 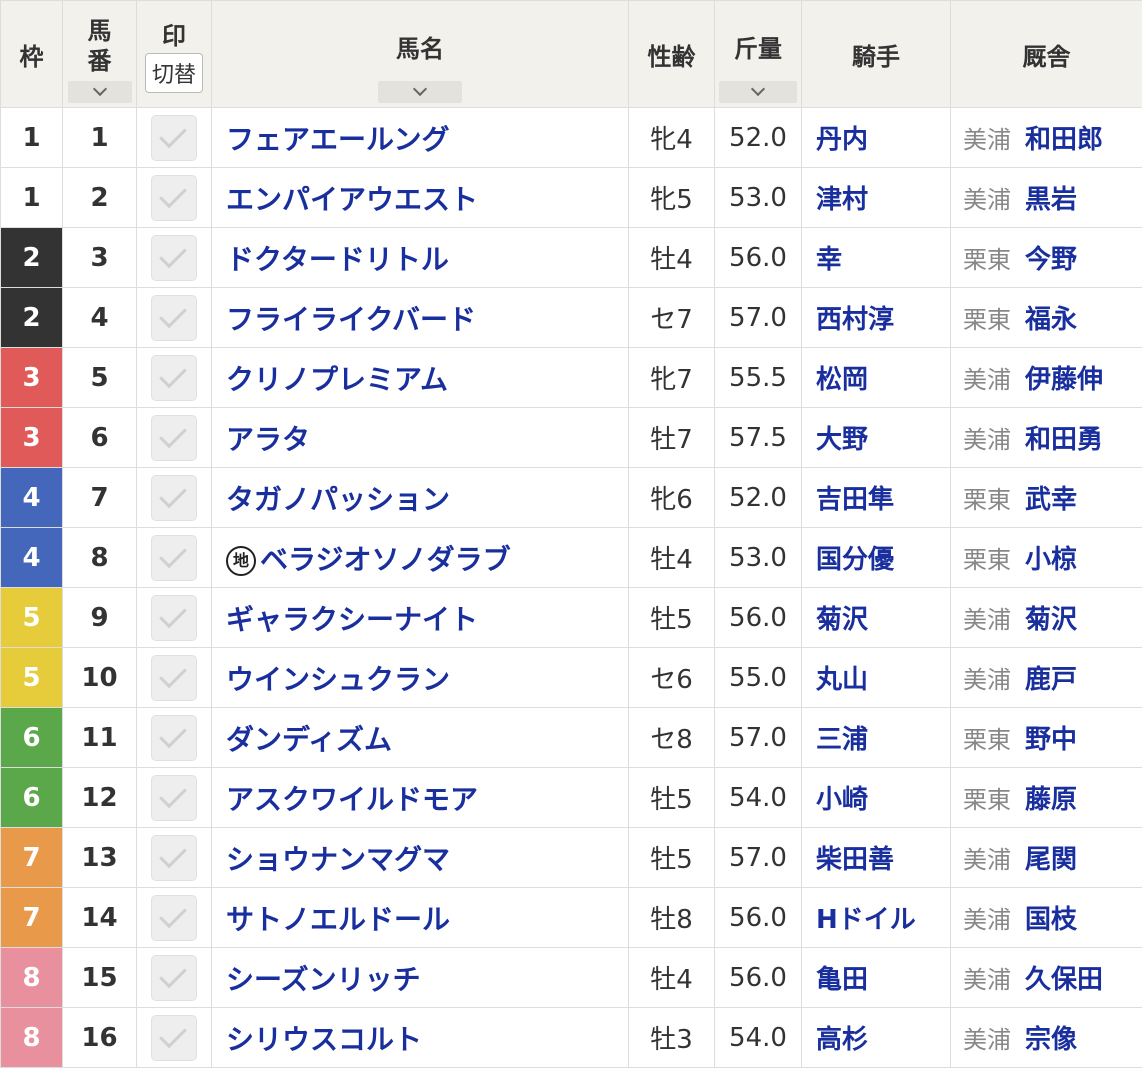 What do you see at coordinates (829, 260) in the screenshot?
I see `jockey-link: 幸` at bounding box center [829, 260].